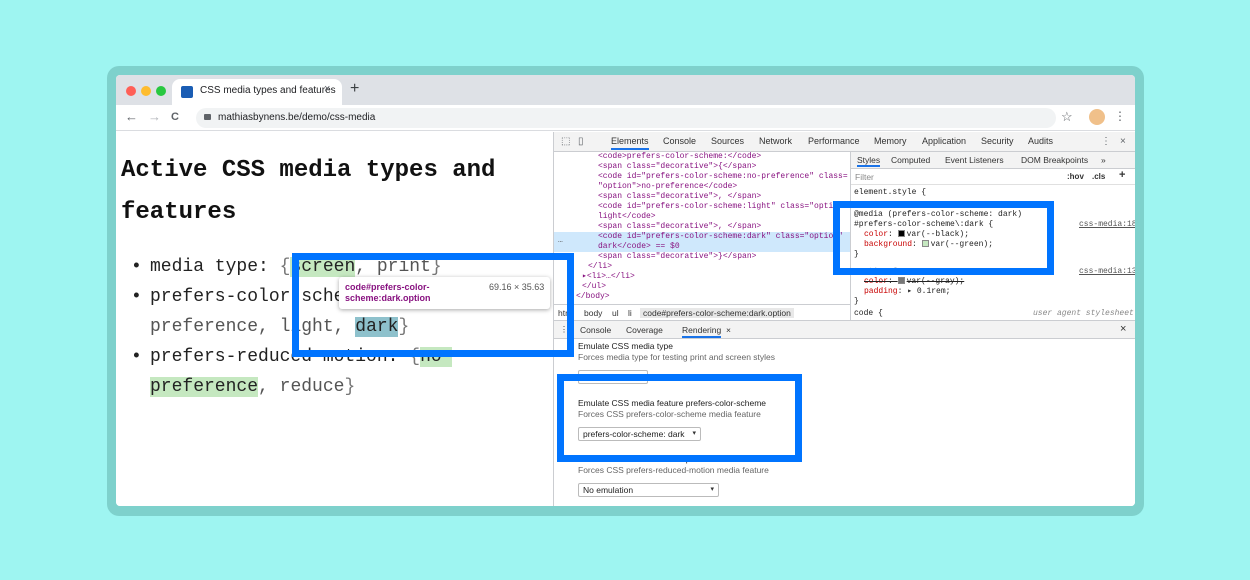 This screenshot has width=1250, height=580. I want to click on dom-node: </ul>, so click(594, 287).